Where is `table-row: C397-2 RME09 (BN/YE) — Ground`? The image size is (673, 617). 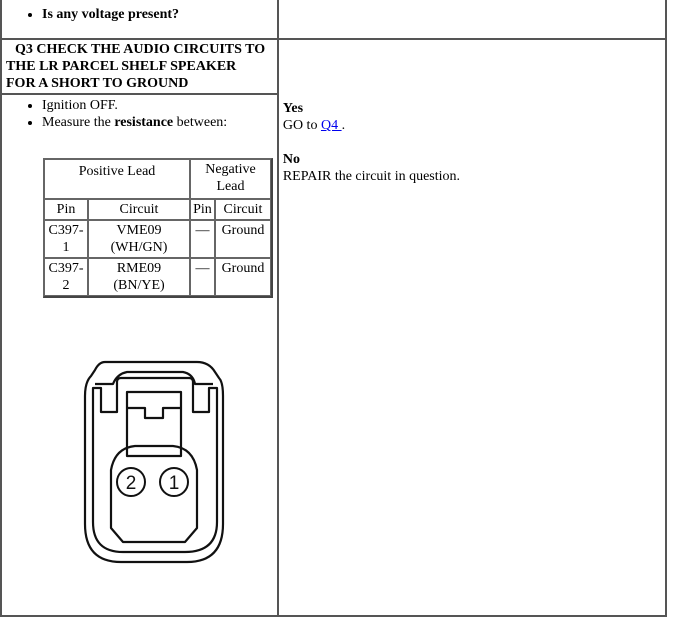 table-row: C397-2 RME09 (BN/YE) — Ground is located at coordinates (157, 277).